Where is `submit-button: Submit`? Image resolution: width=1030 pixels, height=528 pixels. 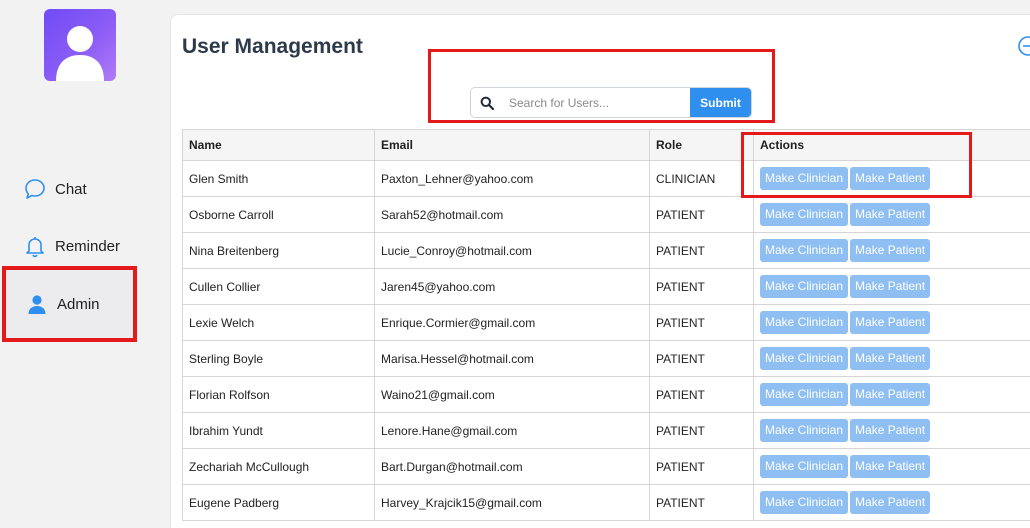 submit-button: Submit is located at coordinates (720, 102).